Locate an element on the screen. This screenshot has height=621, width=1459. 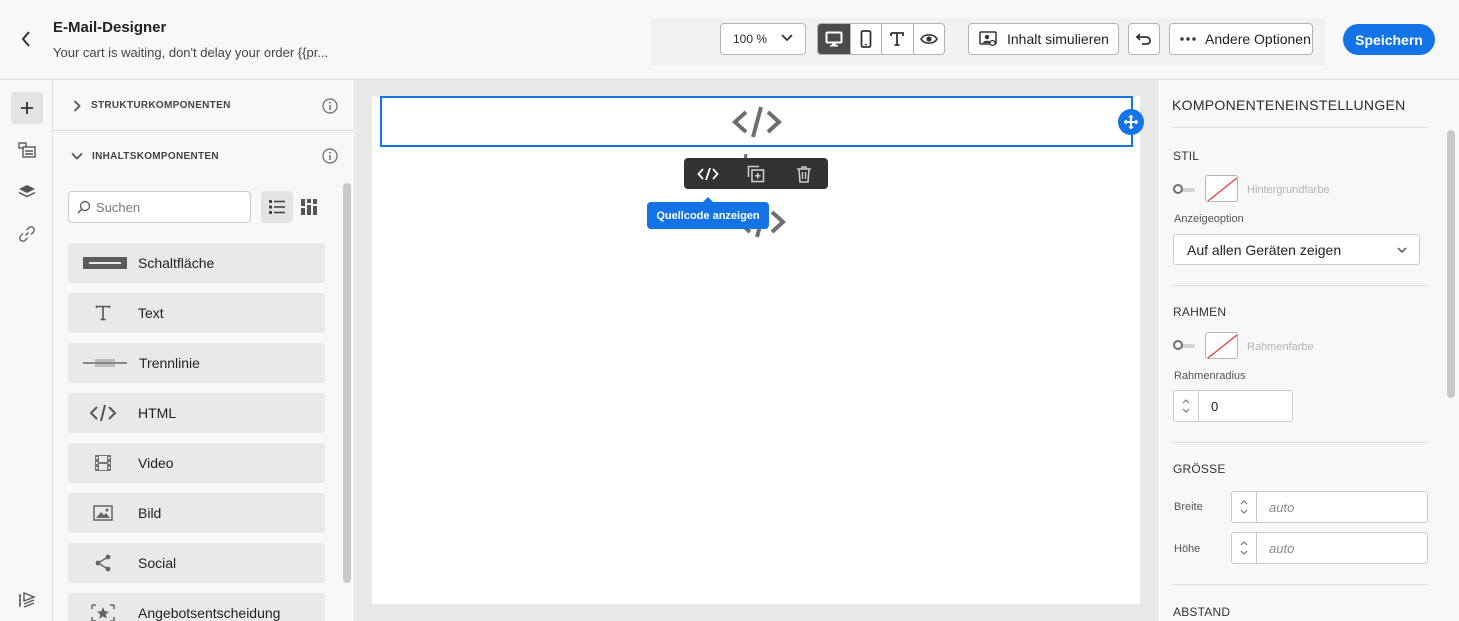
chevron-left-icon is located at coordinates (25, 39).